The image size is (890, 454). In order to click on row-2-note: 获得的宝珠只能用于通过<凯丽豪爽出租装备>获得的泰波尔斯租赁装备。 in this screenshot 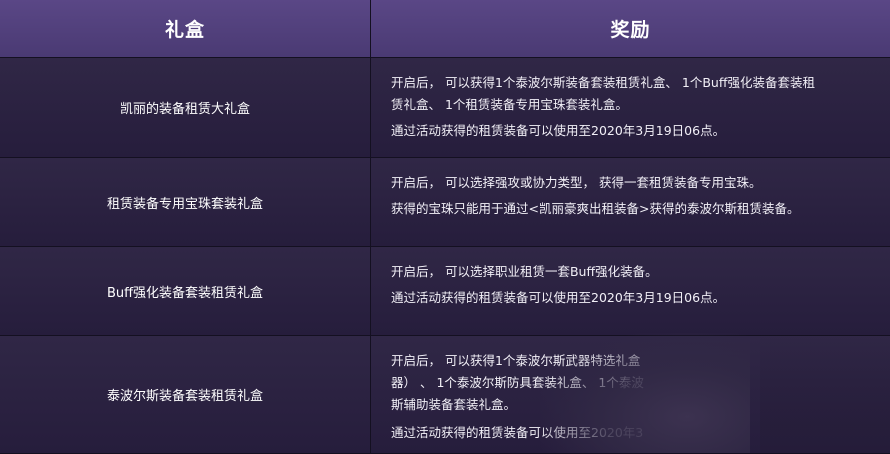, I will do `click(595, 208)`.